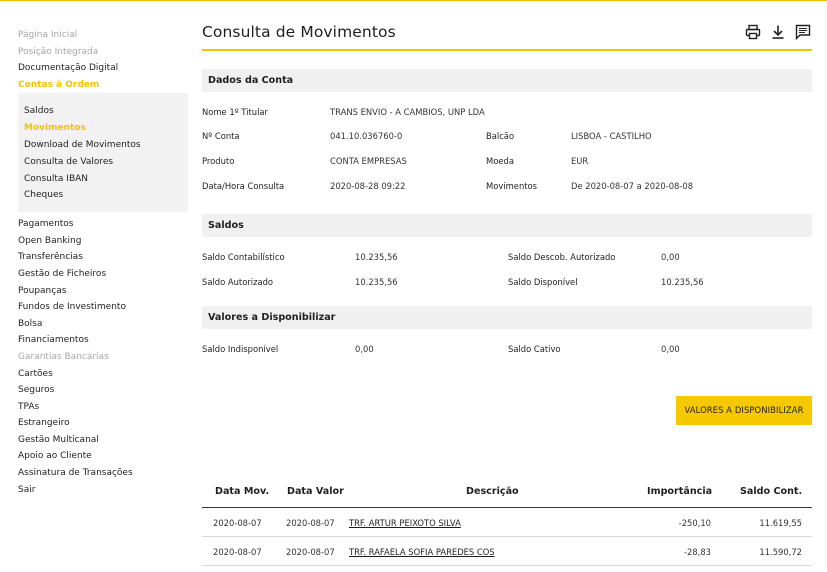 This screenshot has width=827, height=572. What do you see at coordinates (103, 374) in the screenshot?
I see `sidebar-item-cartoes: Cartões` at bounding box center [103, 374].